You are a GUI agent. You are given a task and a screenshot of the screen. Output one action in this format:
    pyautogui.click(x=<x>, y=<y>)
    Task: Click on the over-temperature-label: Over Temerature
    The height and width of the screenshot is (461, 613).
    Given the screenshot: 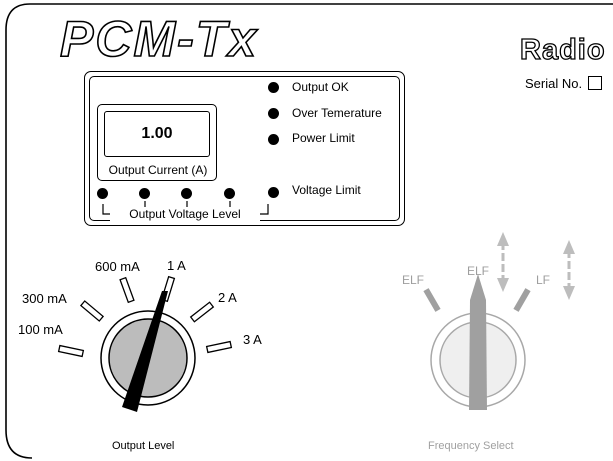 What is the action you would take?
    pyautogui.click(x=337, y=113)
    